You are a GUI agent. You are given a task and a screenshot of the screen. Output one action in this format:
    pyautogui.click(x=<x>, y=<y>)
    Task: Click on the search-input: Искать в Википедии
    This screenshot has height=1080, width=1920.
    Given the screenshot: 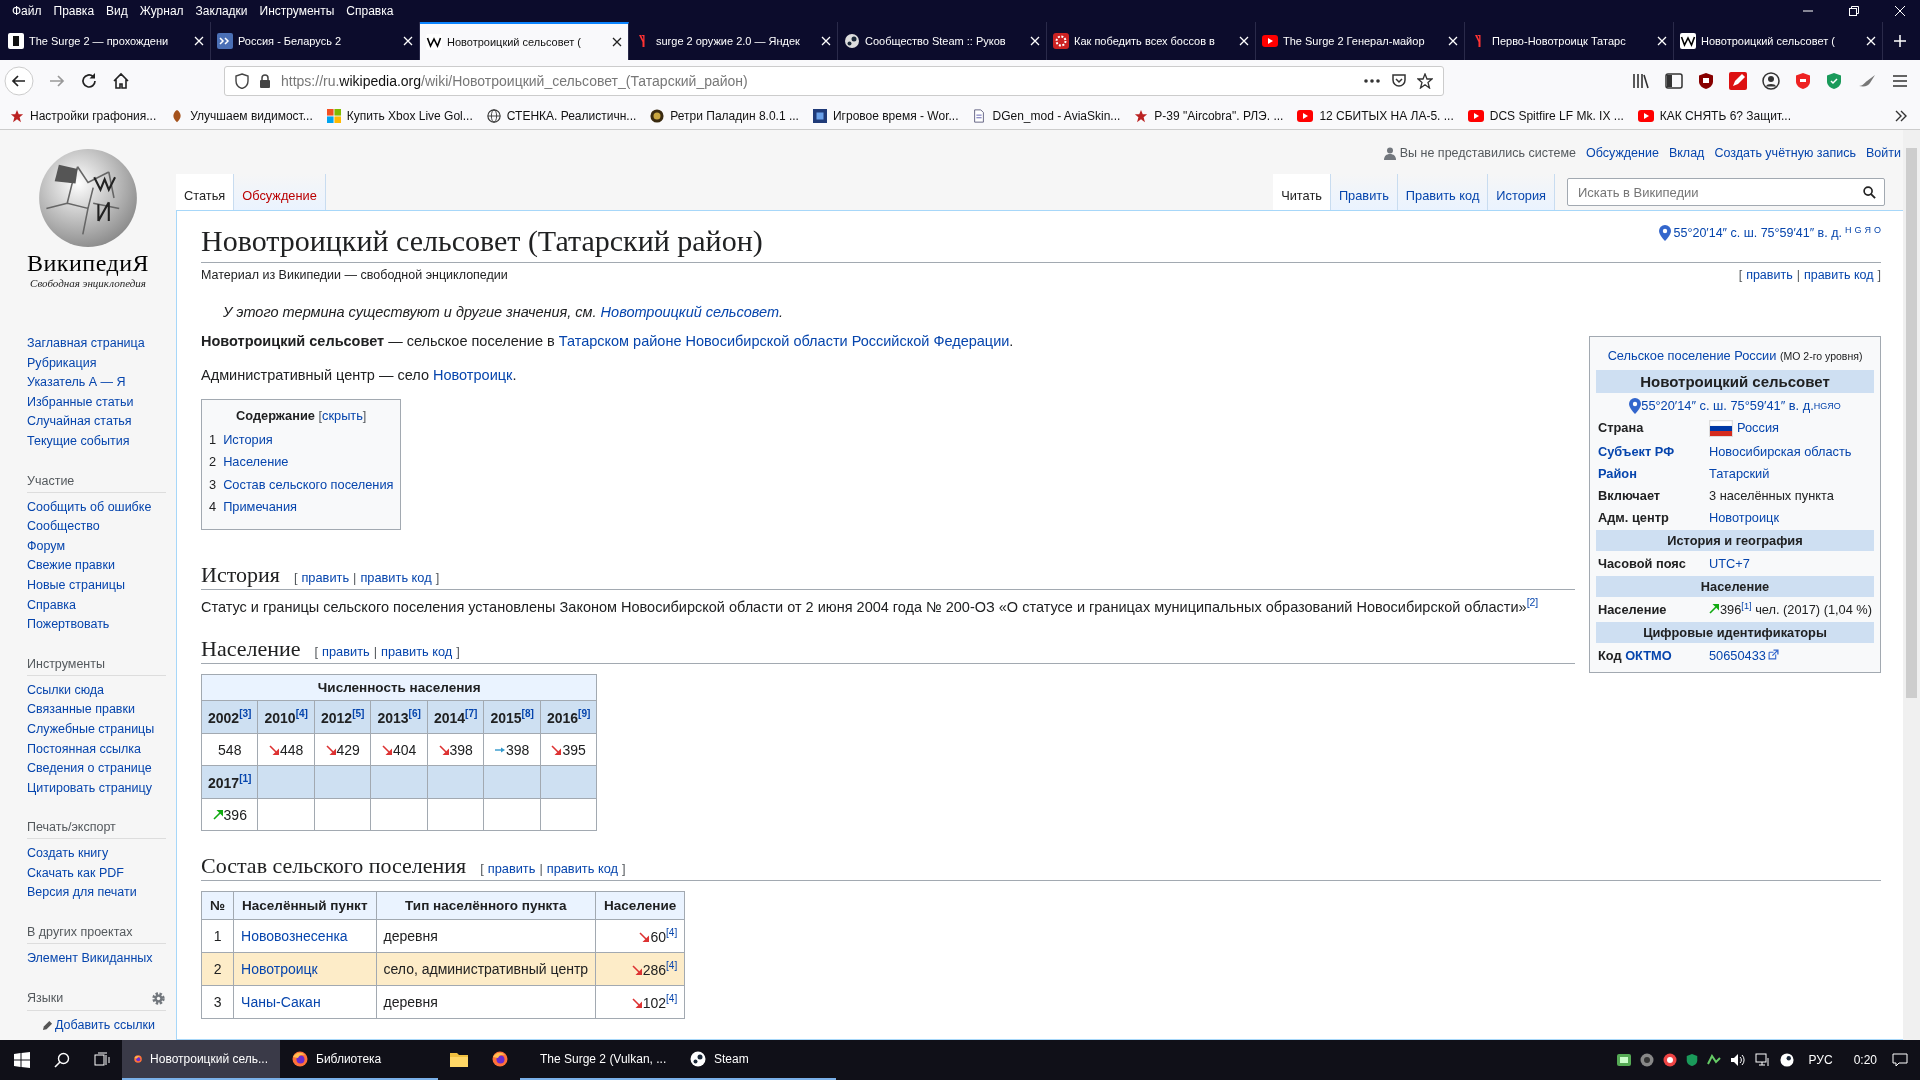 What is the action you would take?
    pyautogui.click(x=1719, y=192)
    